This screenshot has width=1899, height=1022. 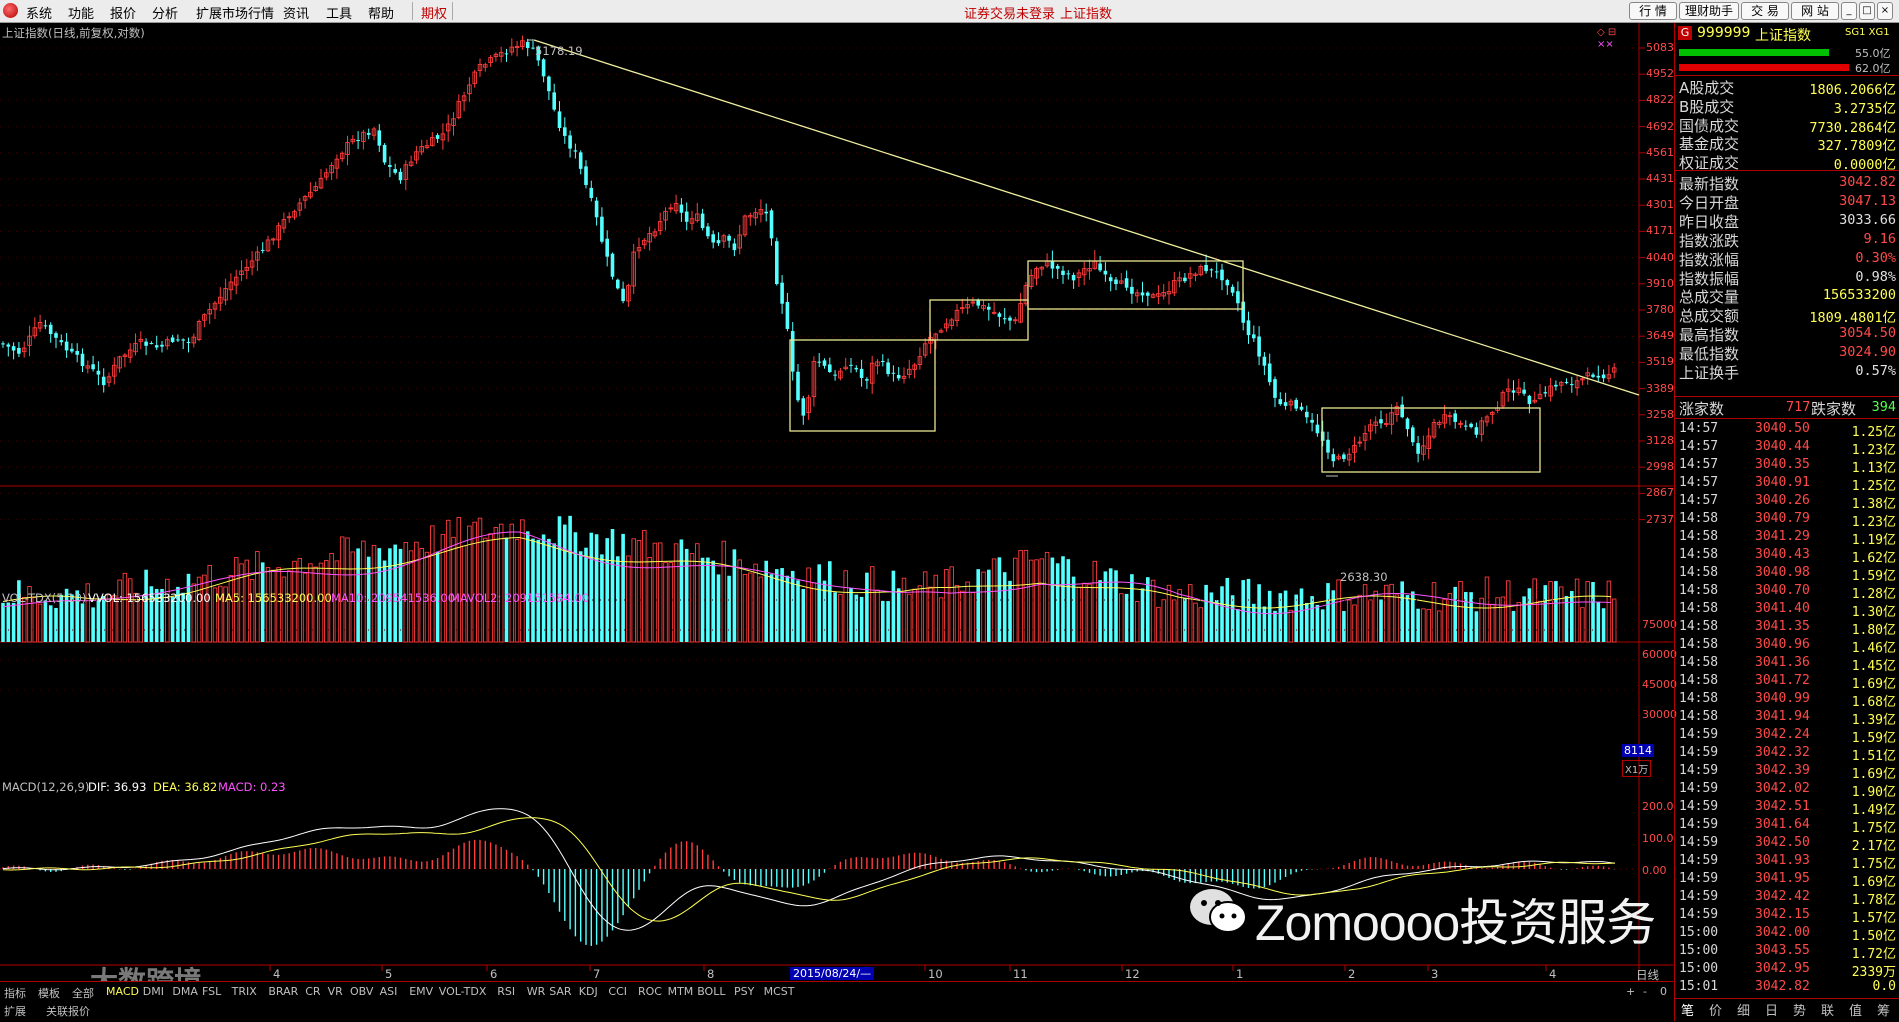 What do you see at coordinates (711, 991) in the screenshot?
I see `indicator-tab: BOLL` at bounding box center [711, 991].